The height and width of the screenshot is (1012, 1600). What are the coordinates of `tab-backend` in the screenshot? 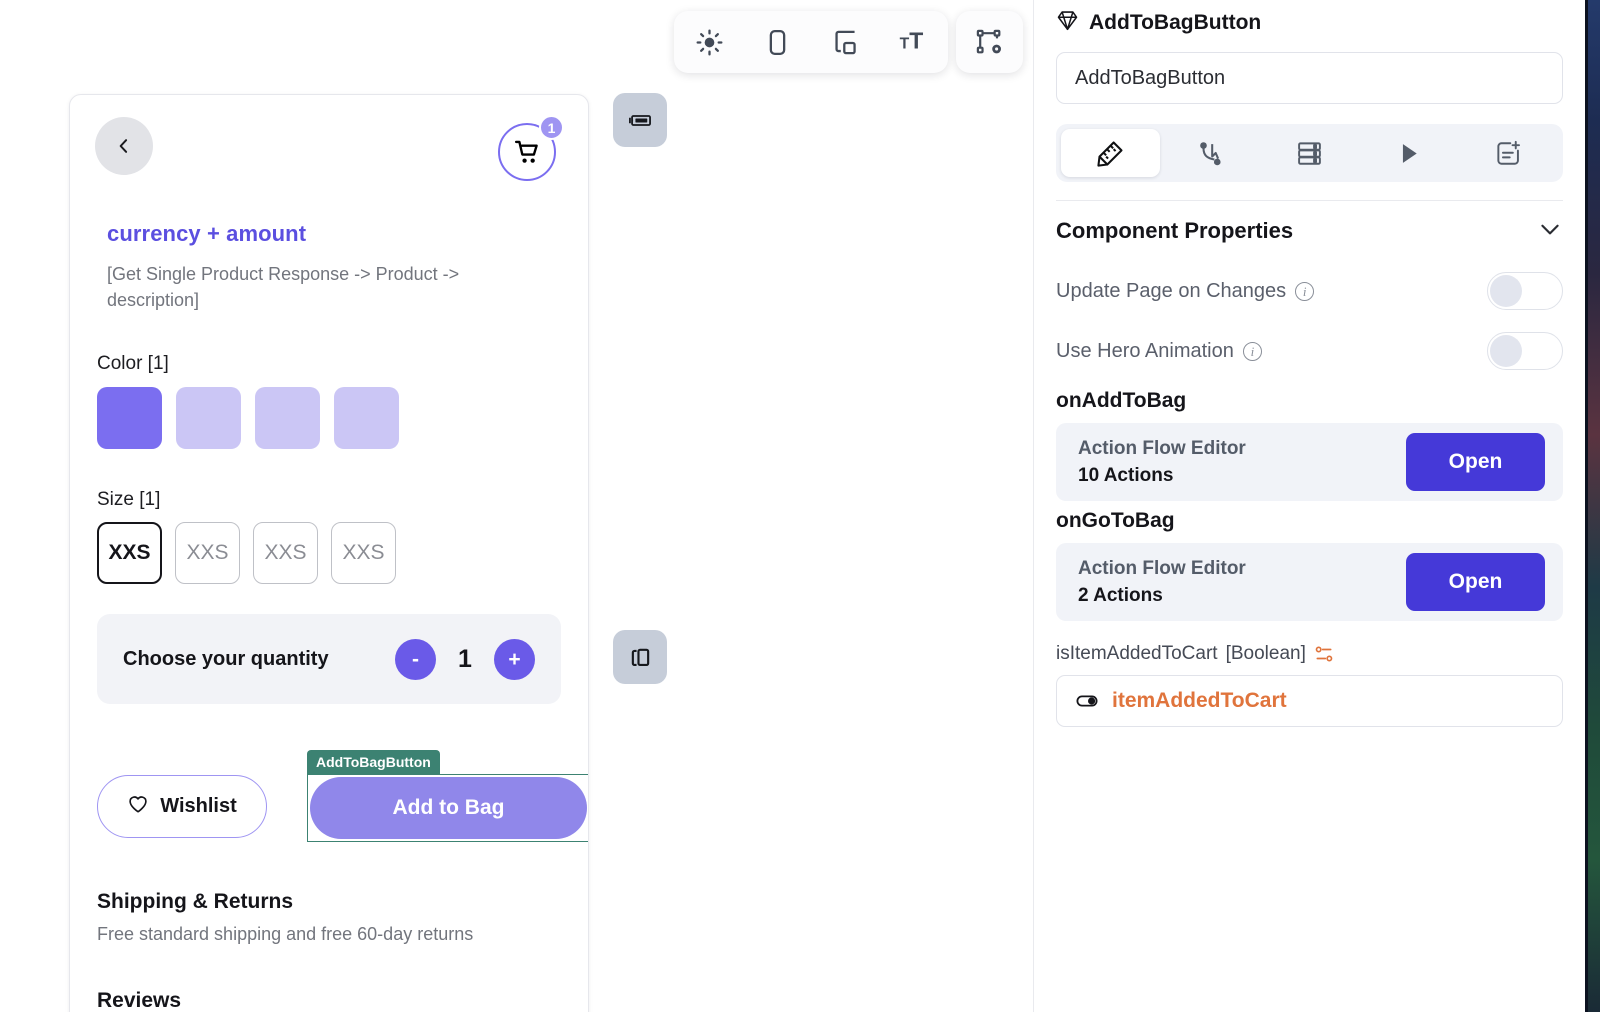 It's located at (1309, 153).